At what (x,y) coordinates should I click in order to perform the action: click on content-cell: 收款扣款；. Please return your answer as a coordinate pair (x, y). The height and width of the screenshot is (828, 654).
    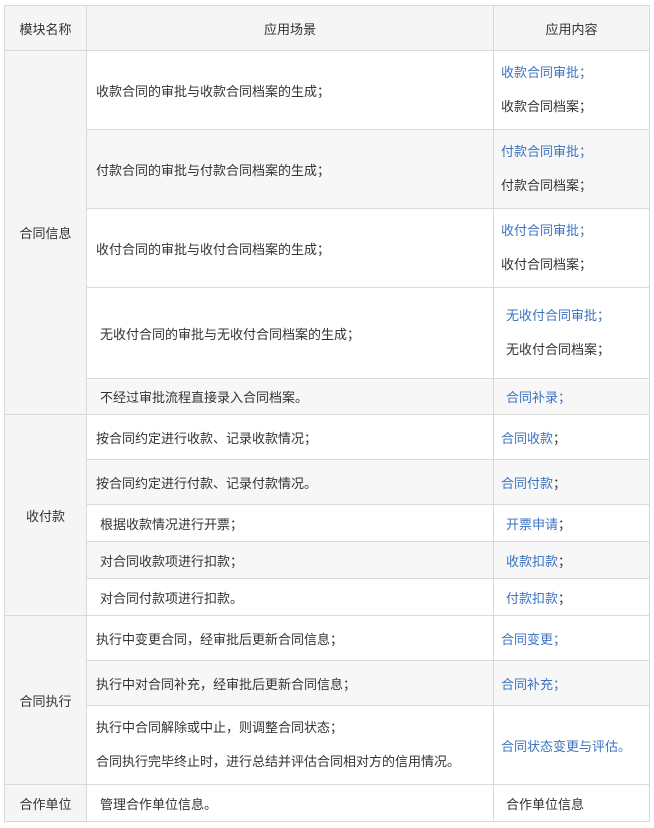
    Looking at the image, I should click on (571, 560).